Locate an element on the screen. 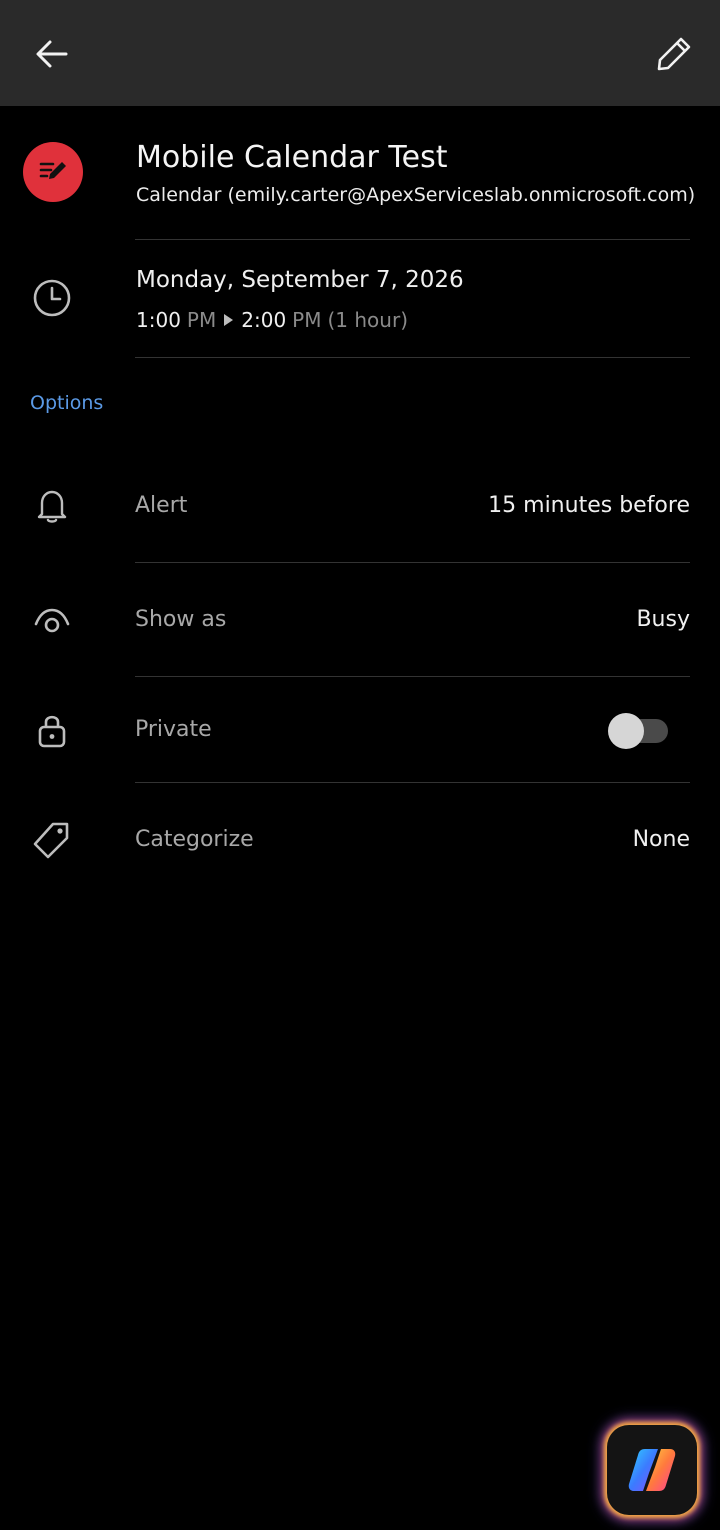  copilot-icon is located at coordinates (652, 1470).